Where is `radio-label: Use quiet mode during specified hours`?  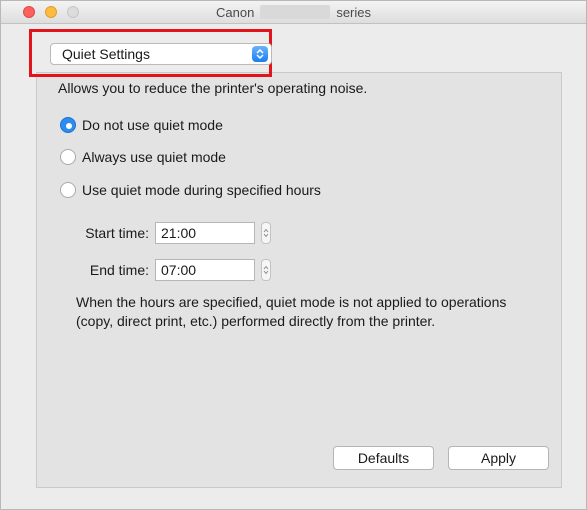
radio-label: Use quiet mode during specified hours is located at coordinates (201, 190).